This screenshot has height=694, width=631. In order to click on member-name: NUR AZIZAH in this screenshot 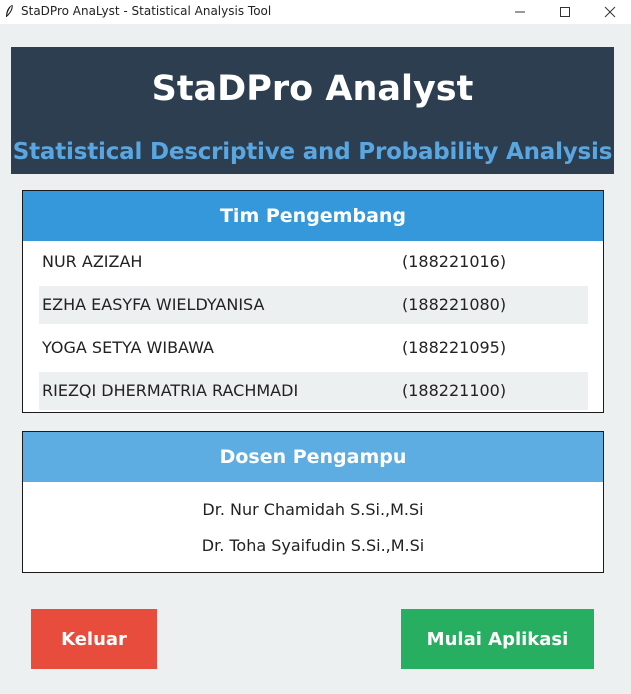, I will do `click(92, 261)`.